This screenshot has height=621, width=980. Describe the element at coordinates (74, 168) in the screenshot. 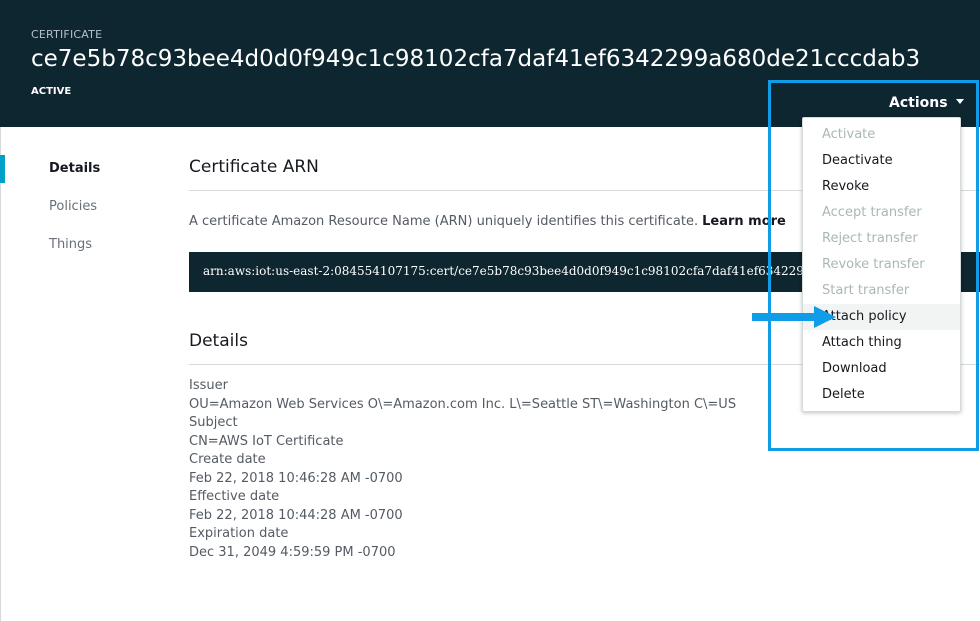

I see `sidebar-item-details: Details` at that location.